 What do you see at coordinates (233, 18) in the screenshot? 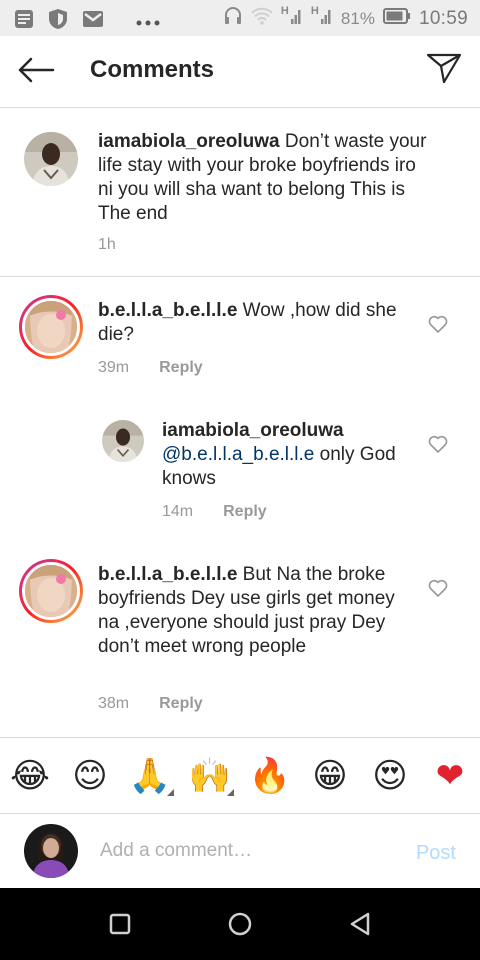
I see `headset-icon` at bounding box center [233, 18].